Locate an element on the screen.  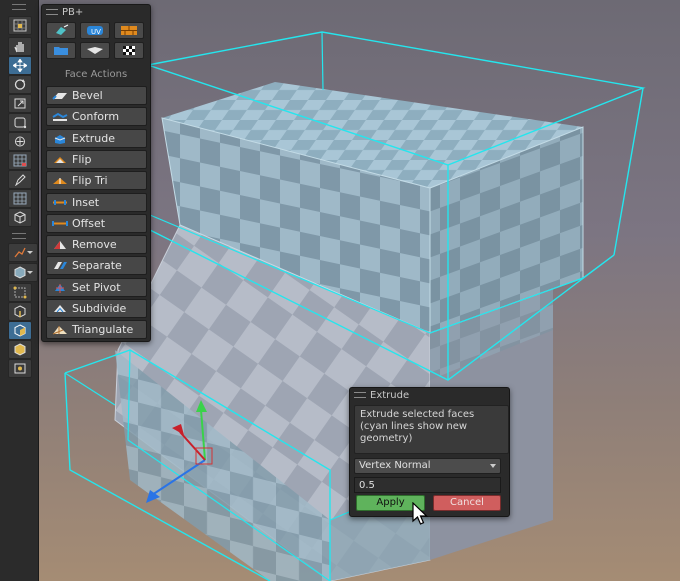
offset-button: Offset is located at coordinates (96, 223).